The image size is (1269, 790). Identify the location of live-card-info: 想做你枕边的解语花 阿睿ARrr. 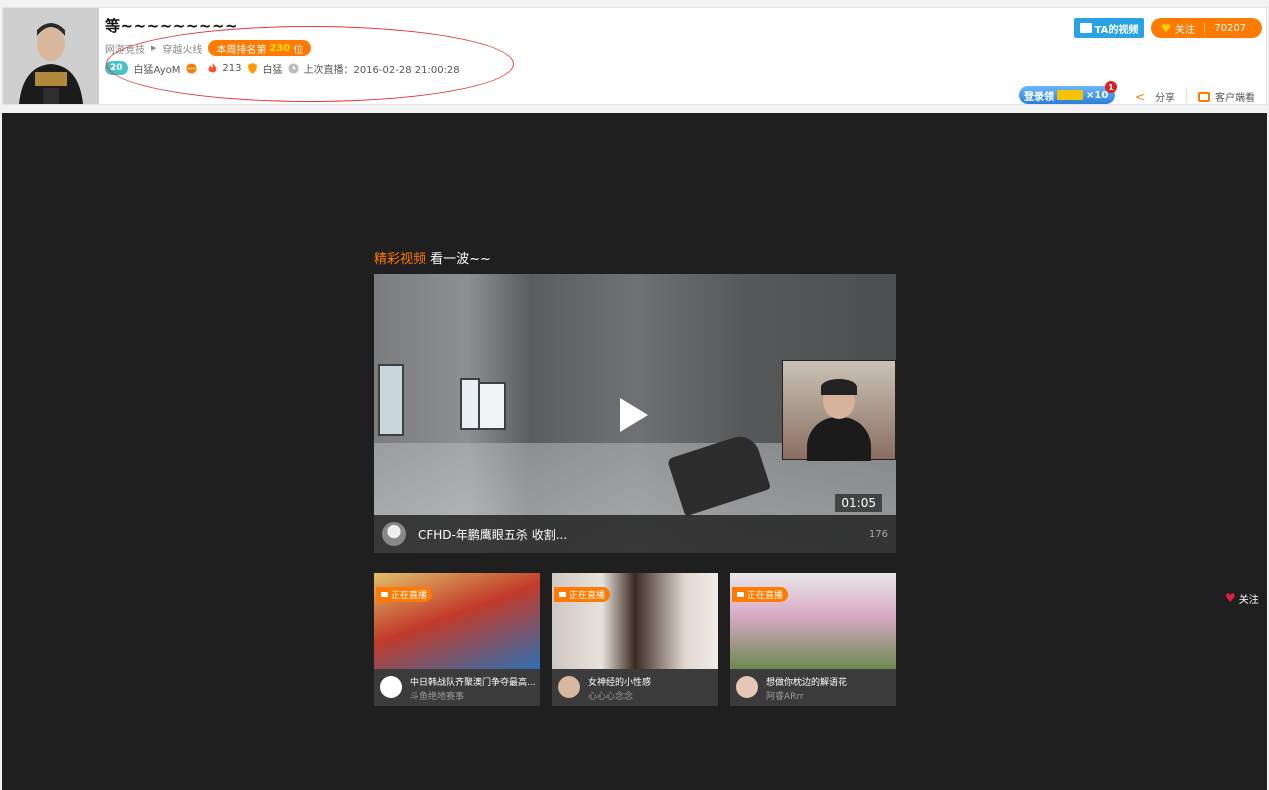
(813, 687).